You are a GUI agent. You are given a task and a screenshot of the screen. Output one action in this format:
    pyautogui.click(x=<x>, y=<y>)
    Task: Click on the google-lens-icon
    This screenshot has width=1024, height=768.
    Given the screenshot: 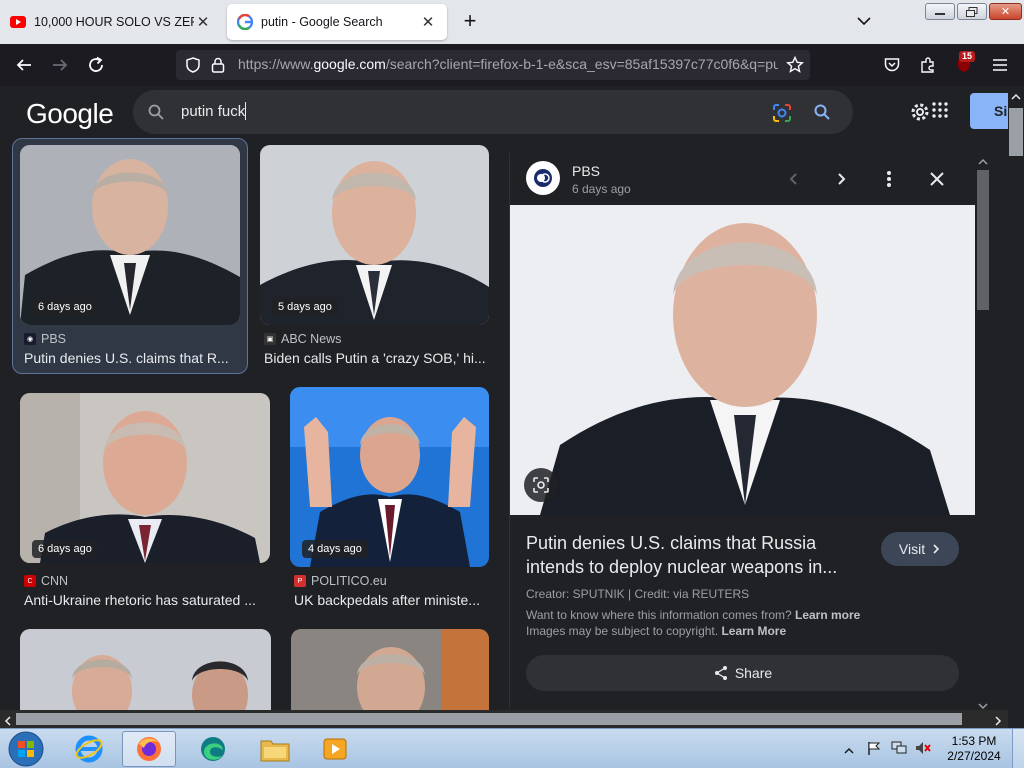 What is the action you would take?
    pyautogui.click(x=782, y=115)
    